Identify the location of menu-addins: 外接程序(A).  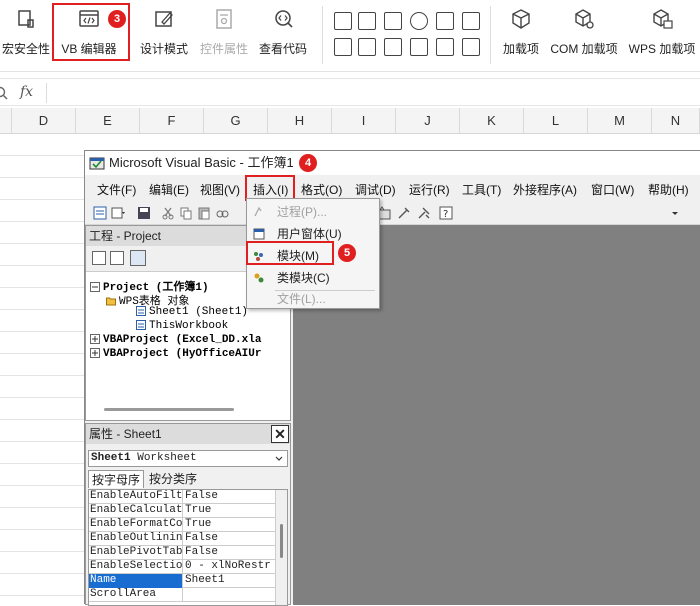
(545, 189).